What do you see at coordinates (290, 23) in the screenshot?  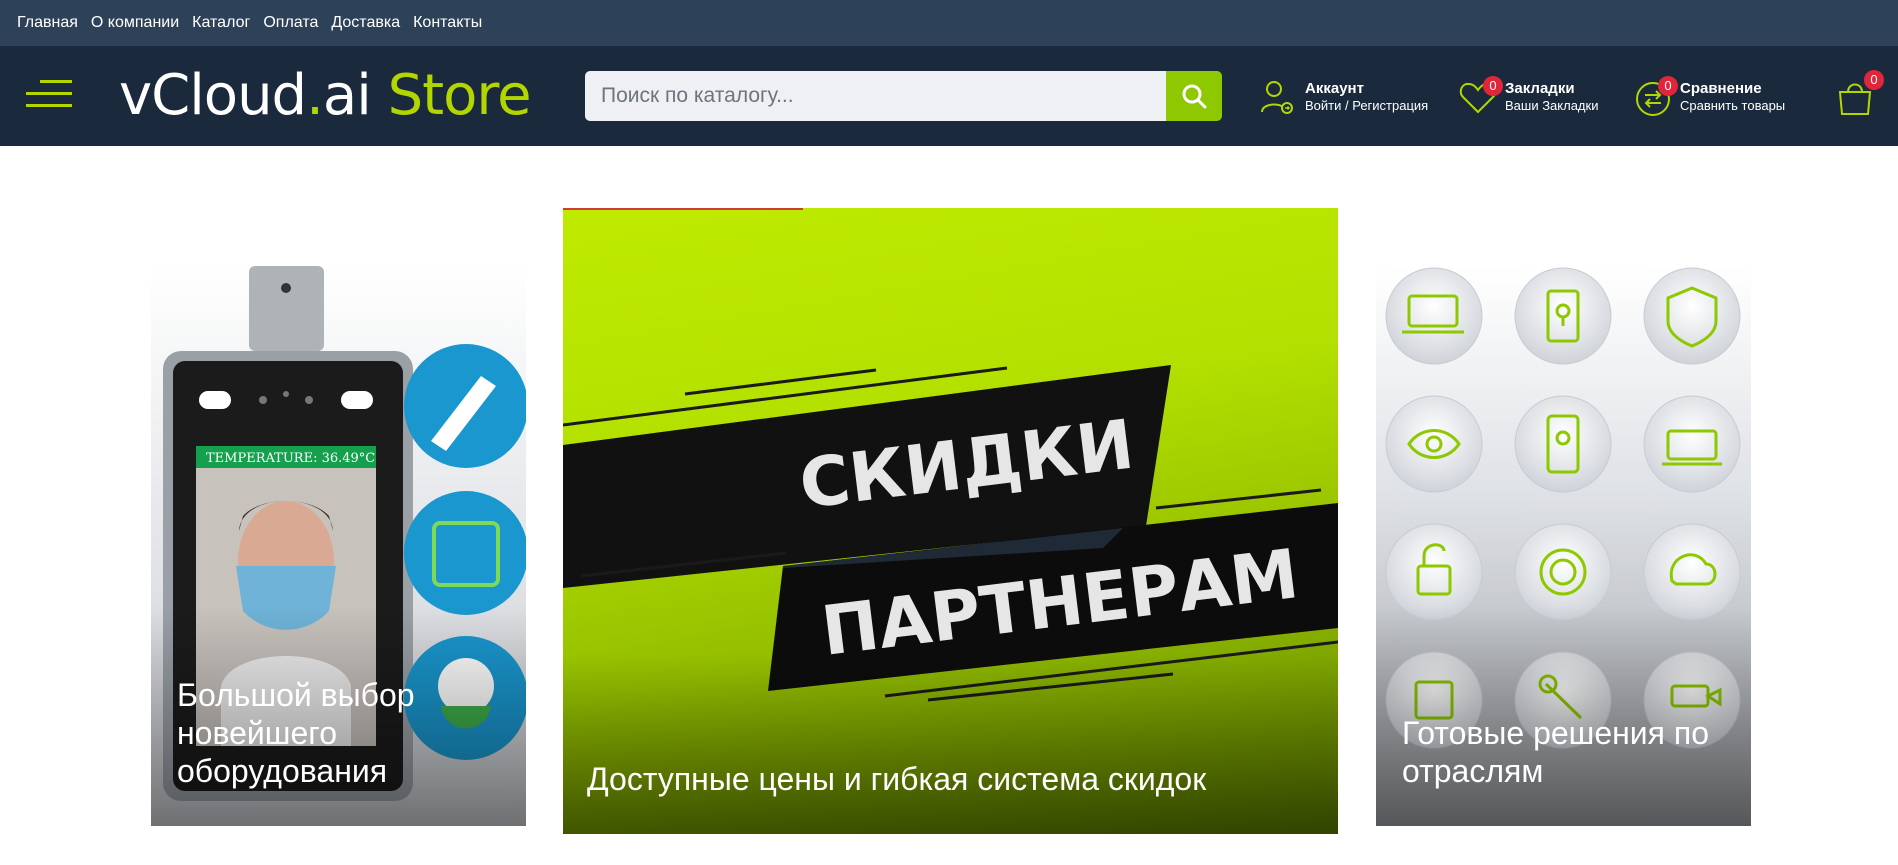 I see `nav-link-payment: Оплата` at bounding box center [290, 23].